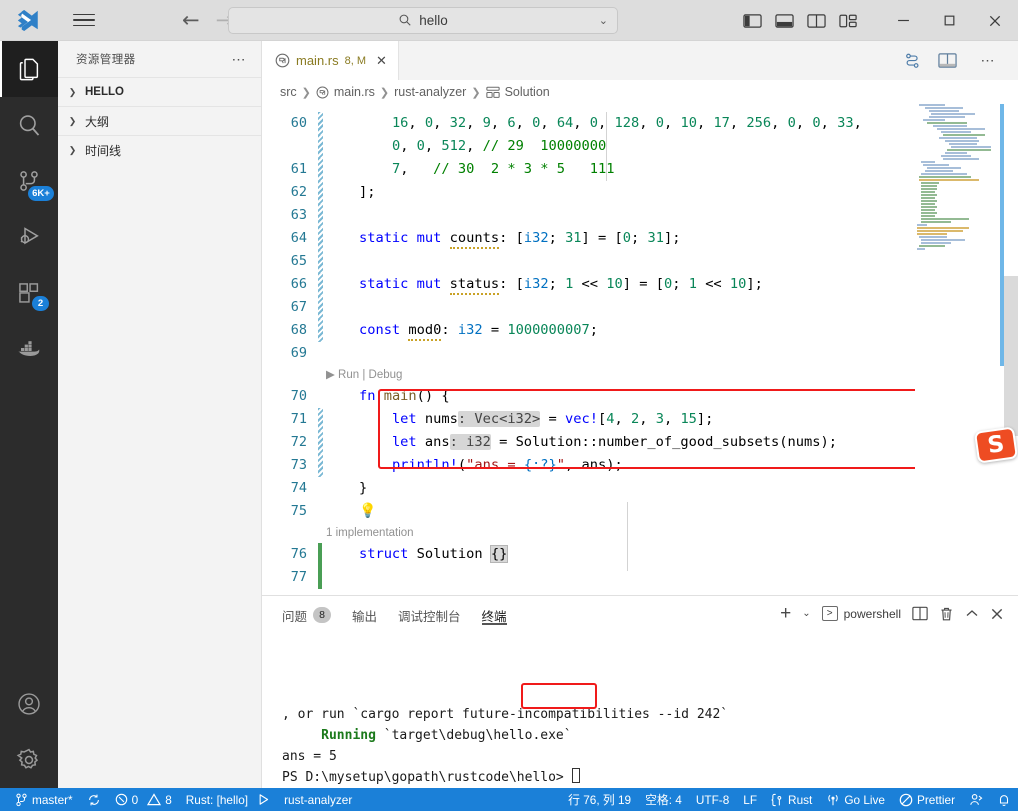 This screenshot has height=811, width=1018. I want to click on status-cursor-position: 行 76, 列 19, so click(599, 799).